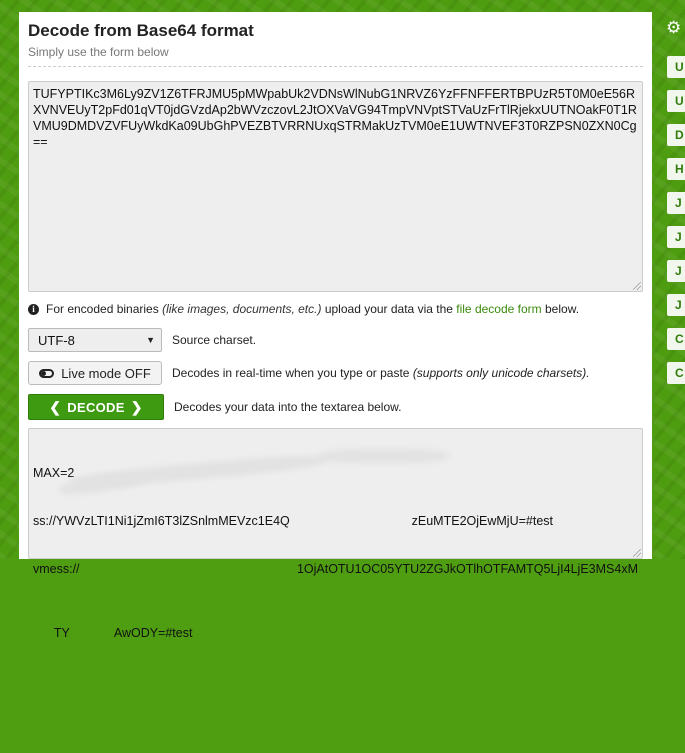 This screenshot has width=685, height=753. I want to click on toggle-off-icon, so click(47, 373).